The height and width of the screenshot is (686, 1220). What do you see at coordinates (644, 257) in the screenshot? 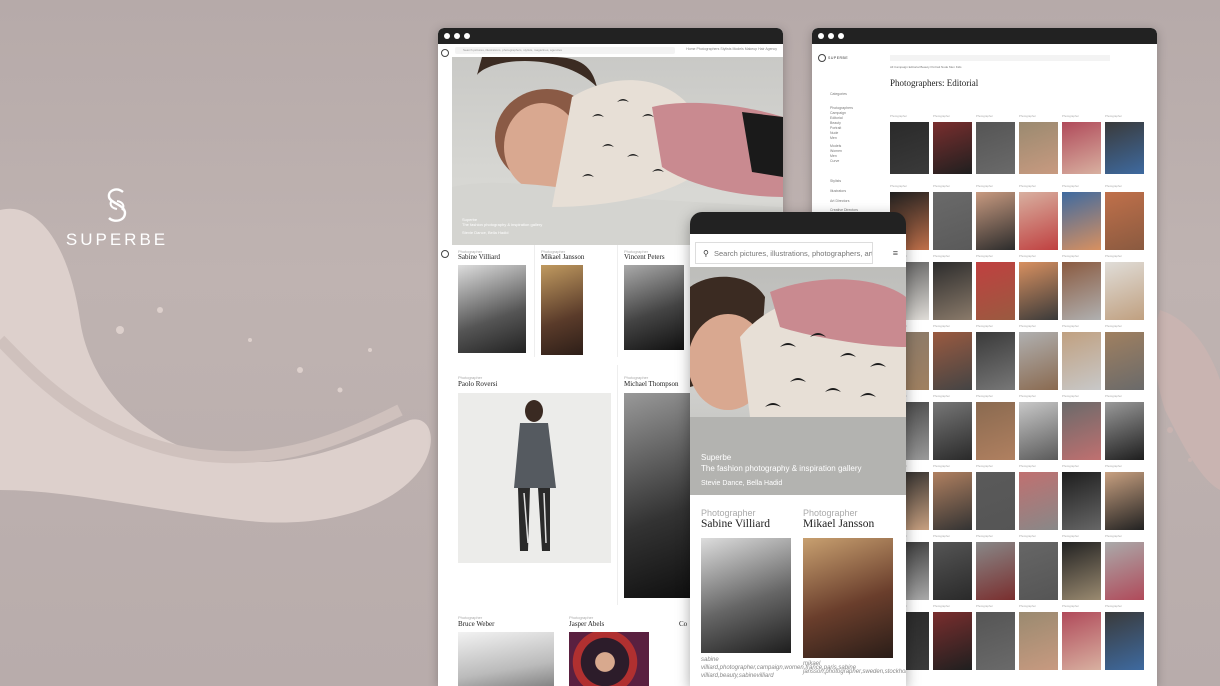
I see `photographer-name: Vincent Peters` at bounding box center [644, 257].